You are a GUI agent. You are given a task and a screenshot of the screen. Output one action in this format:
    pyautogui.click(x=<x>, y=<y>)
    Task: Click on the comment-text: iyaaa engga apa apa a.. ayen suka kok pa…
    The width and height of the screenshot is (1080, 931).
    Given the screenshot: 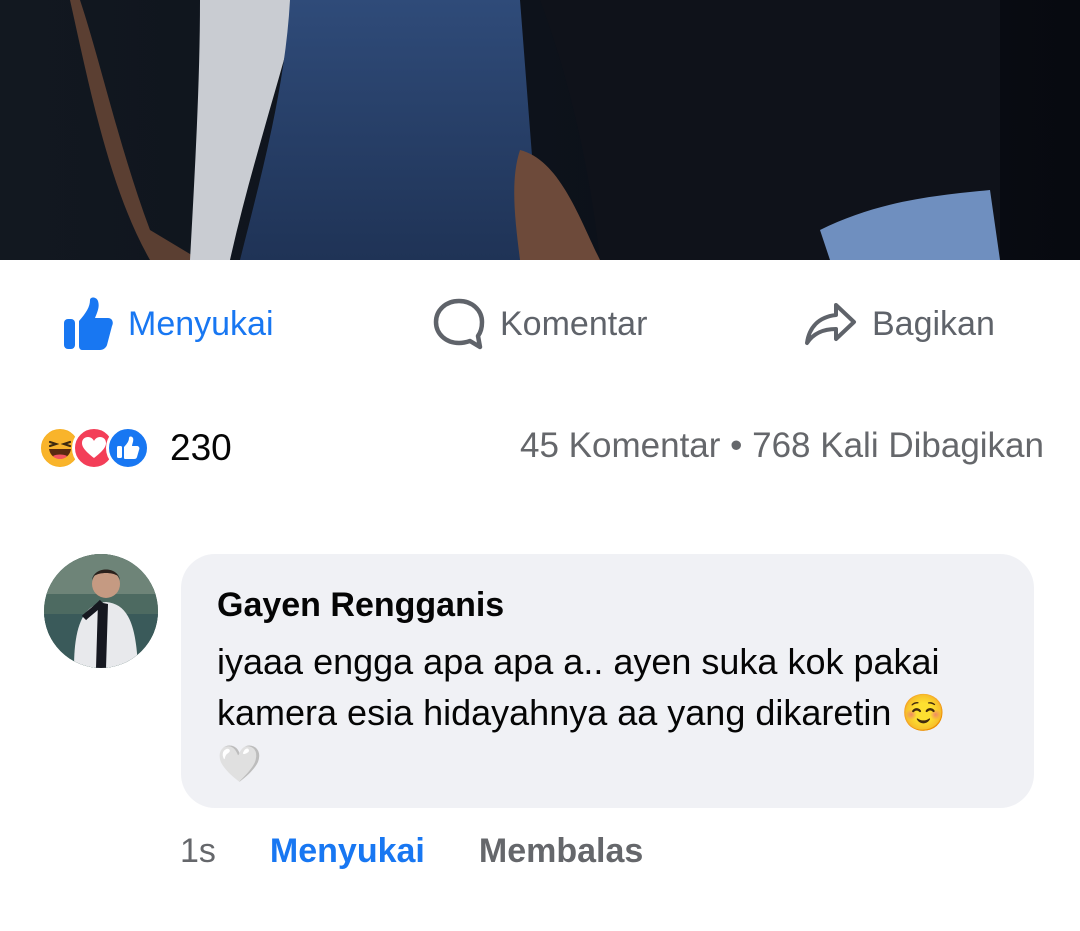 What is the action you would take?
    pyautogui.click(x=582, y=712)
    